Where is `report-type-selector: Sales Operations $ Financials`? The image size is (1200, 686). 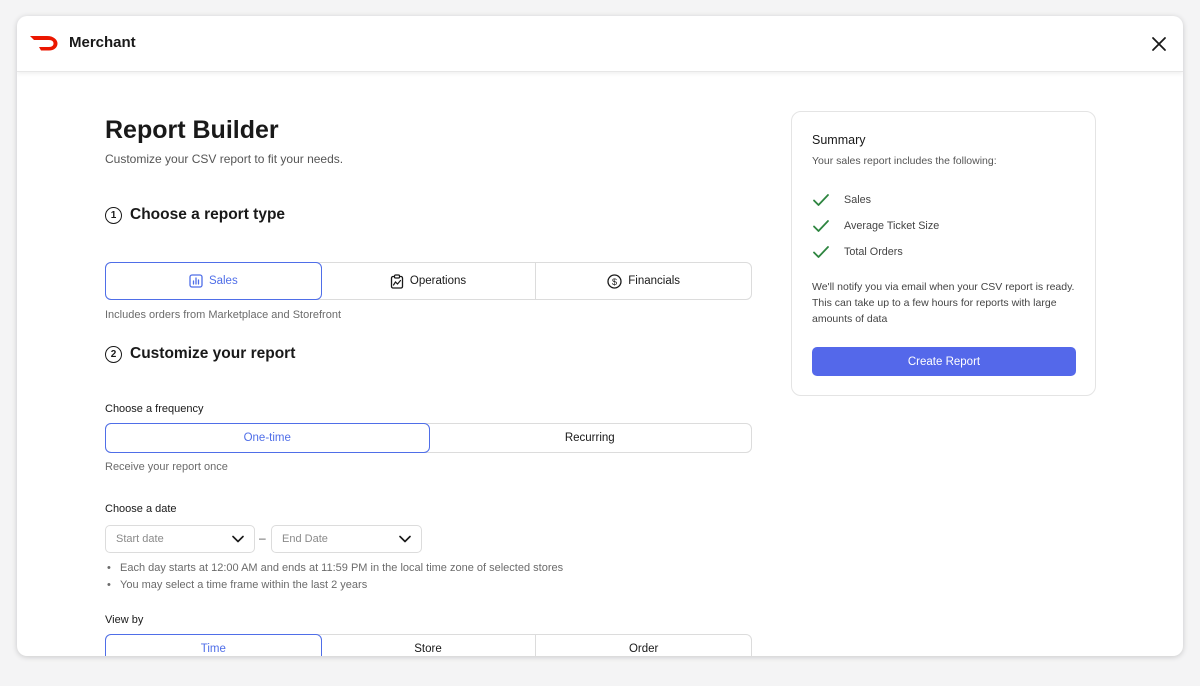 report-type-selector: Sales Operations $ Financials is located at coordinates (428, 281).